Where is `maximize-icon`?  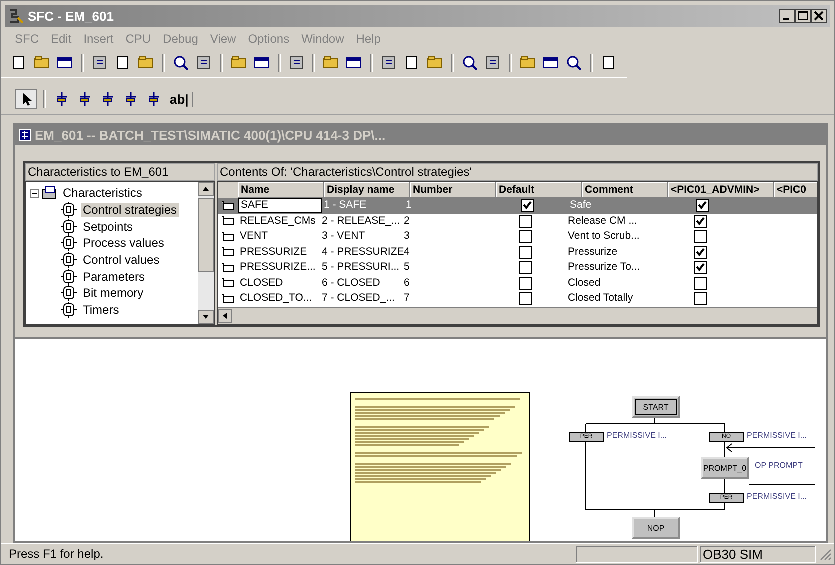 maximize-icon is located at coordinates (803, 16).